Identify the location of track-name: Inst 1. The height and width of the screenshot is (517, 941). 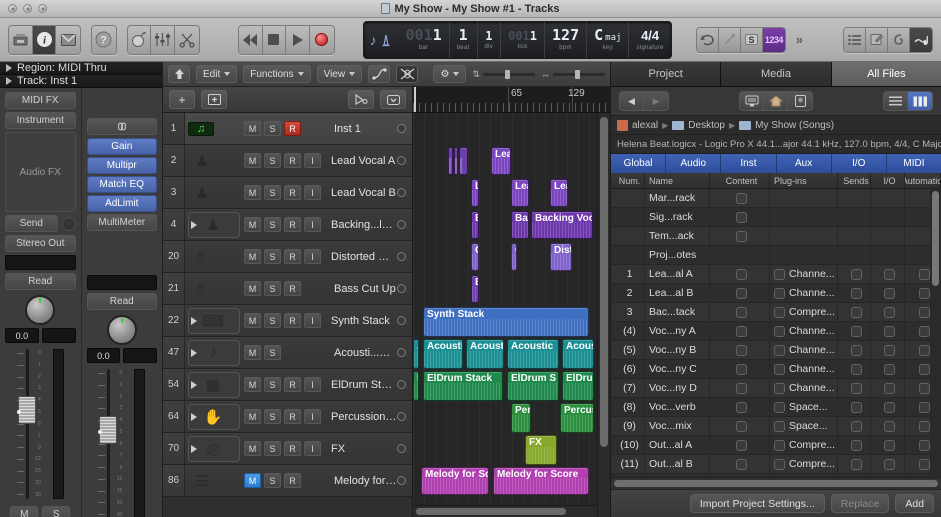
(365, 129).